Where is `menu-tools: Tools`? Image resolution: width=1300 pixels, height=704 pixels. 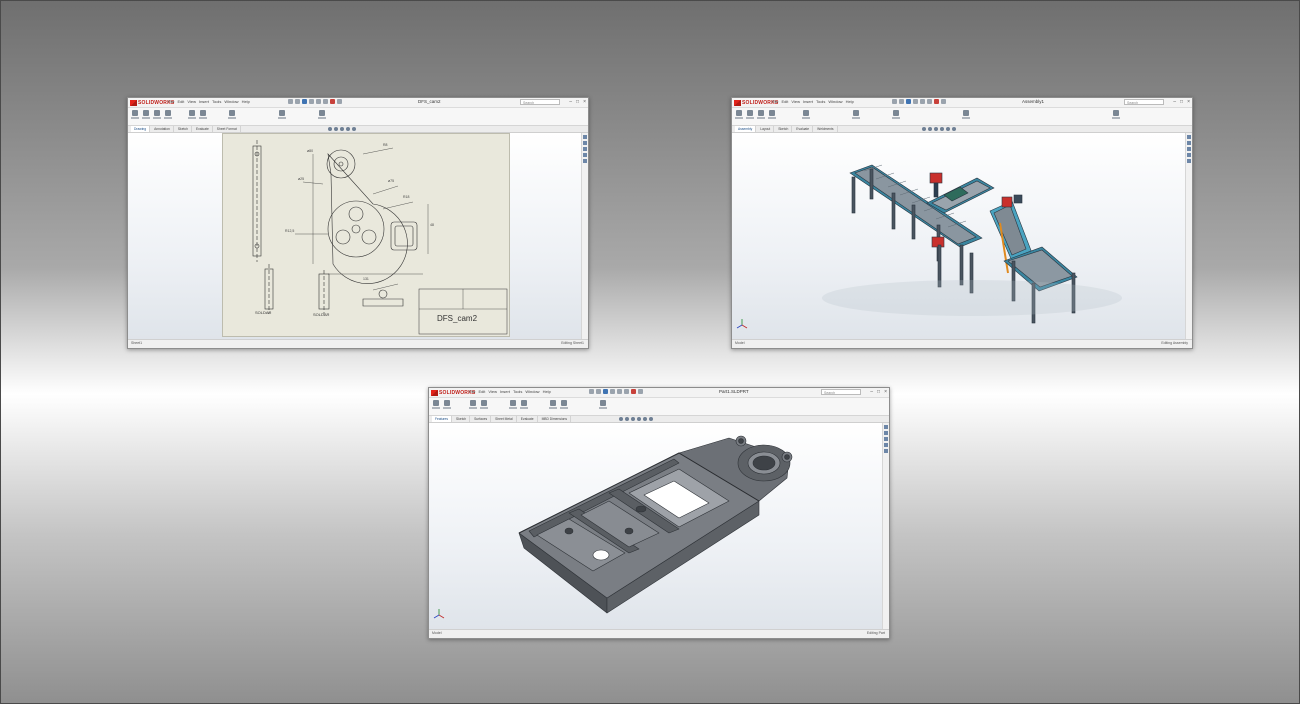 menu-tools: Tools is located at coordinates (517, 391).